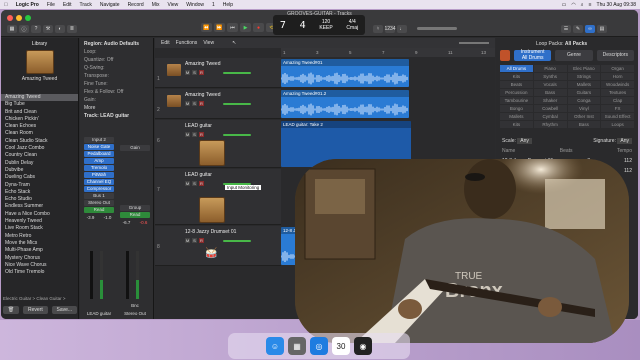 The image size is (640, 360). I want to click on toolbar-button: ⚒, so click(48, 29).